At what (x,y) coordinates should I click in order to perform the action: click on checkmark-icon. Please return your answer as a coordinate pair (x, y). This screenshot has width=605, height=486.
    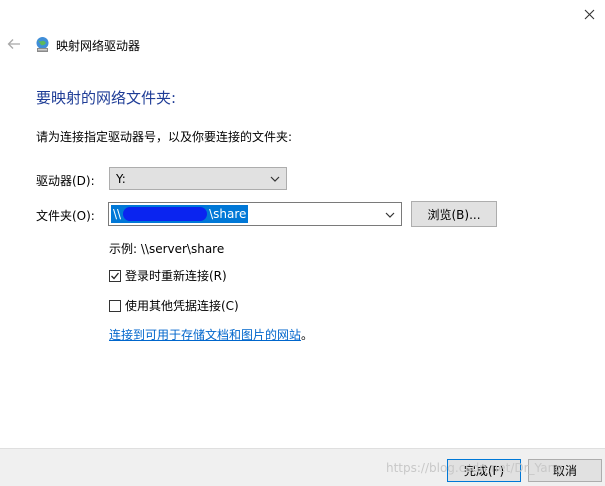
    Looking at the image, I should click on (115, 275).